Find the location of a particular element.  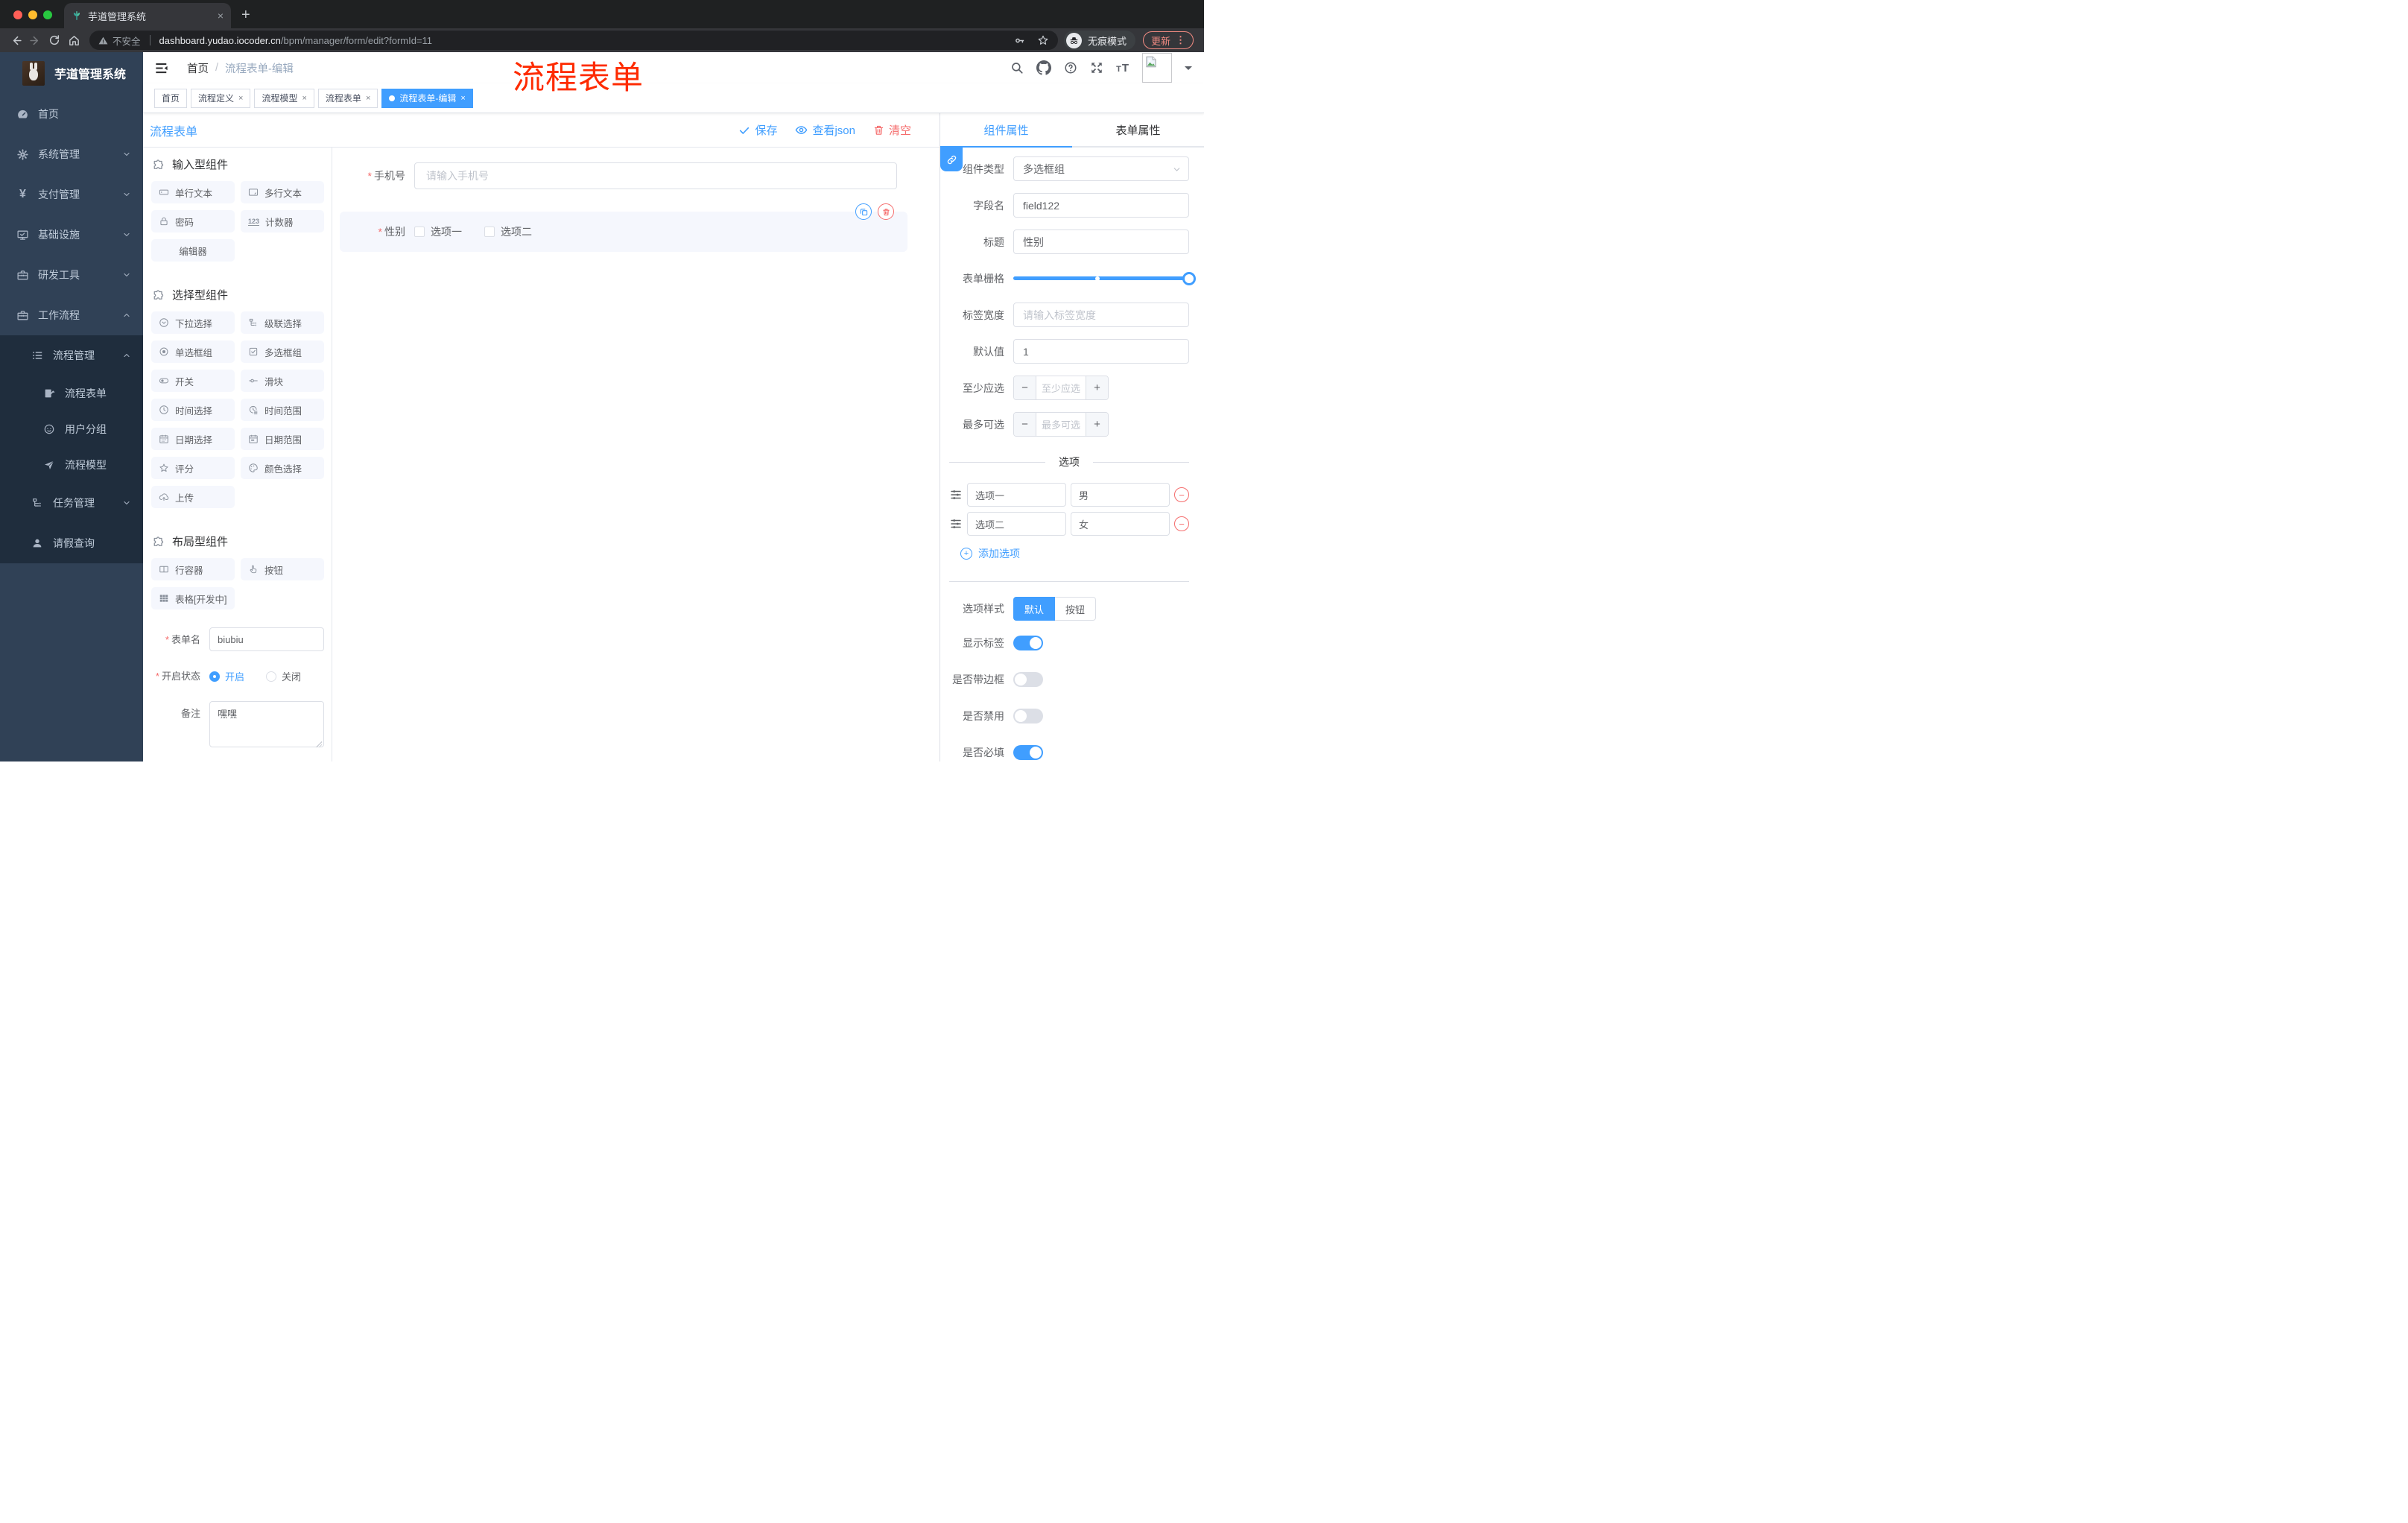

option1-value-input is located at coordinates (1120, 495).